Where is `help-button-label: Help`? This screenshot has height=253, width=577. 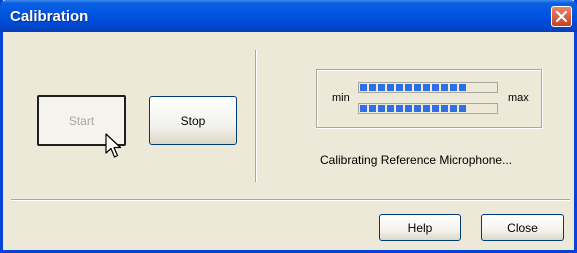 help-button-label: Help is located at coordinates (420, 227).